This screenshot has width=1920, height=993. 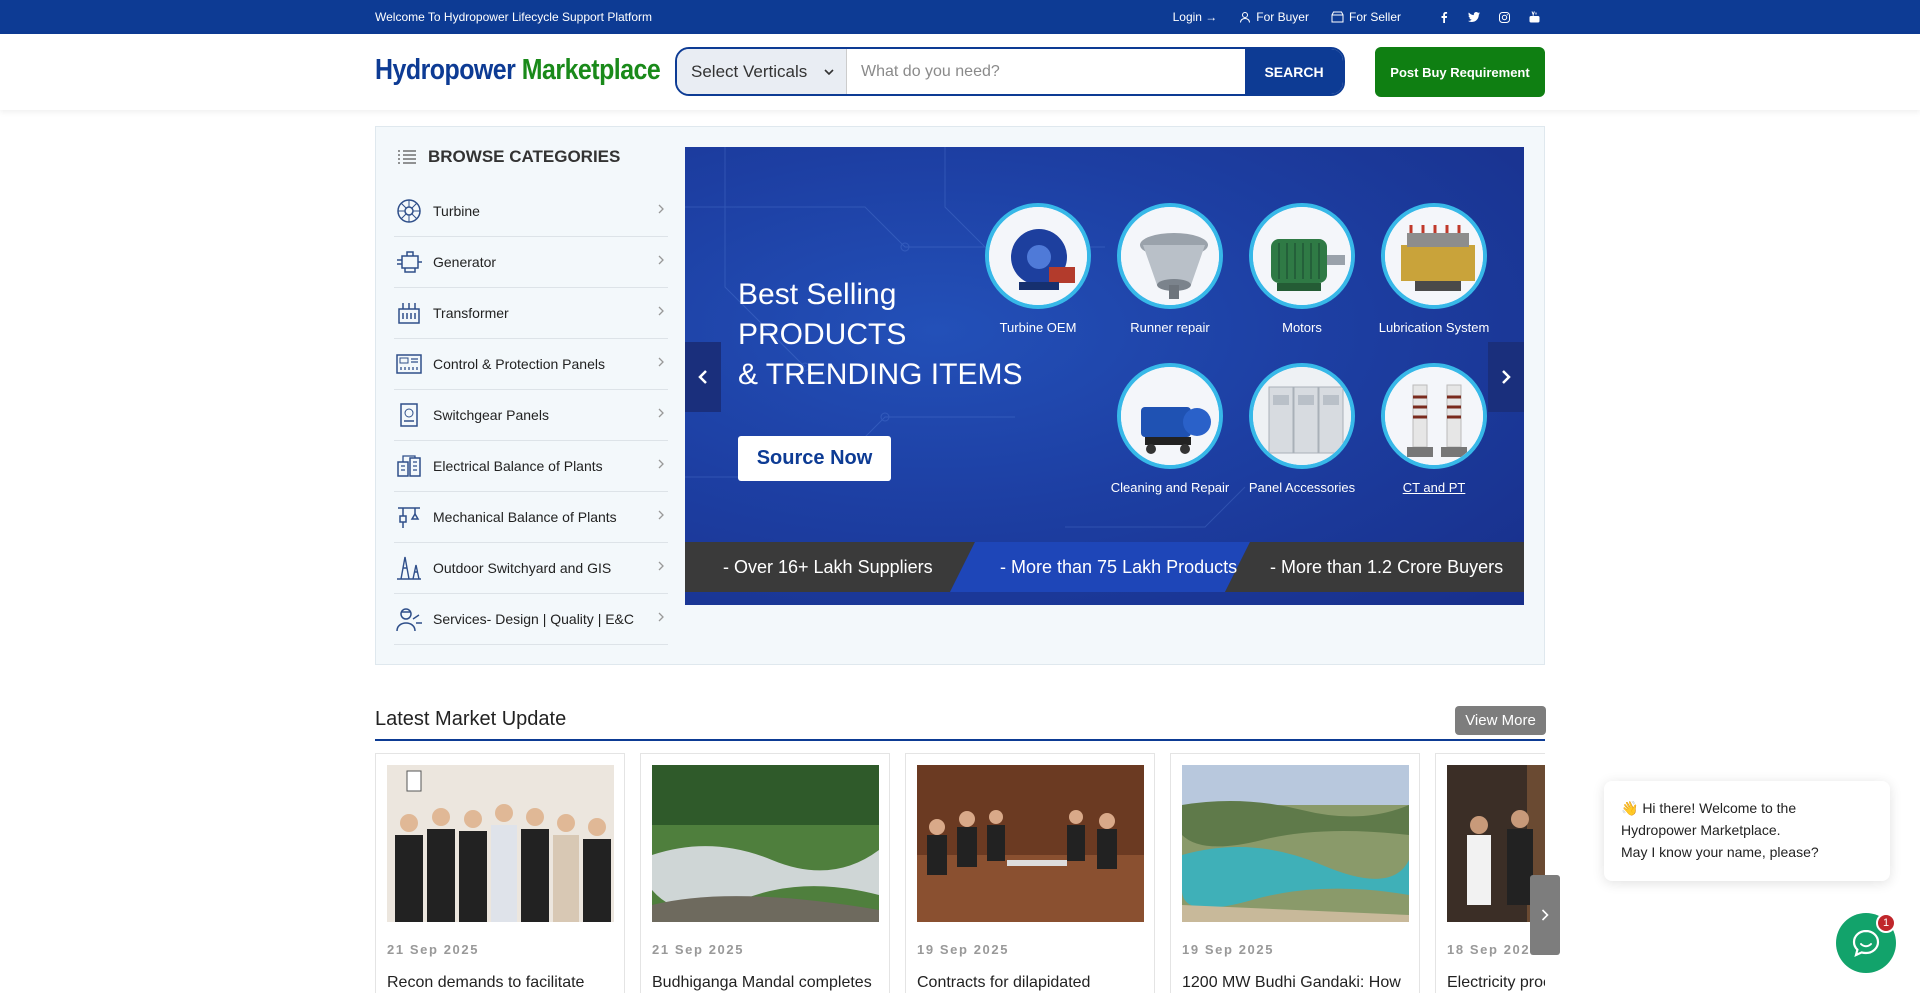 I want to click on social-links, so click(x=1485, y=17).